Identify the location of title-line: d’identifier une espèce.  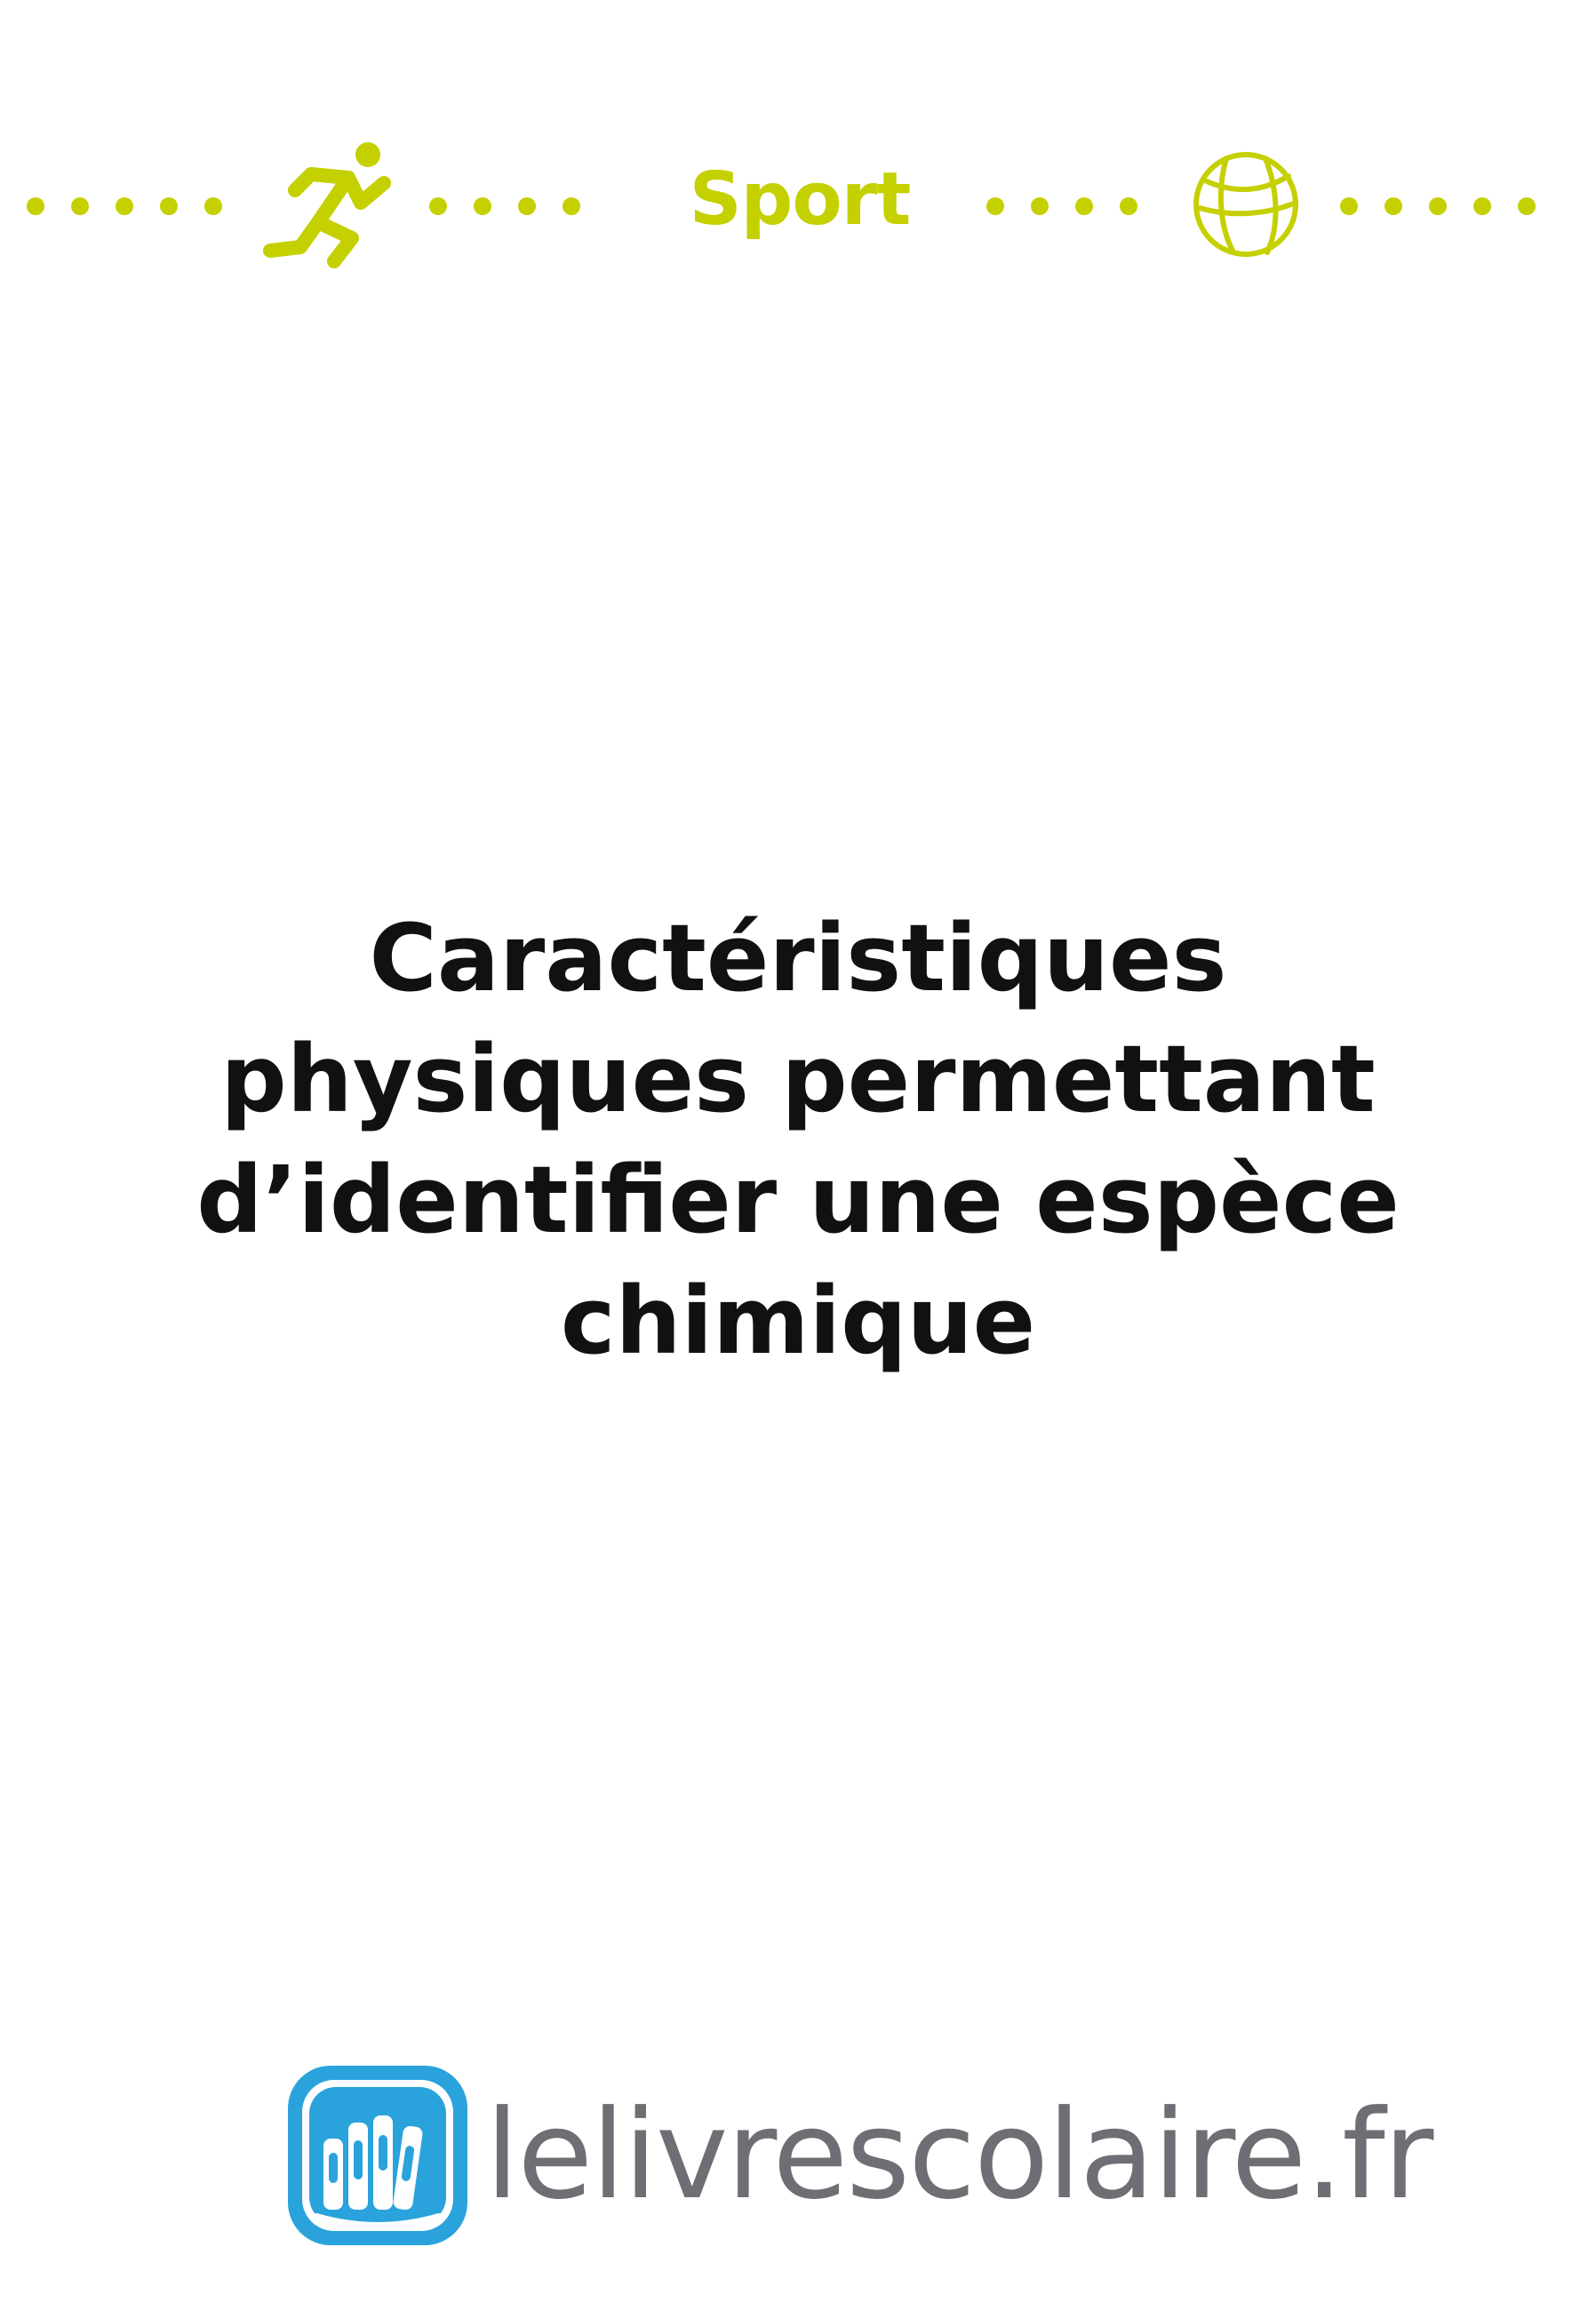
(798, 1200).